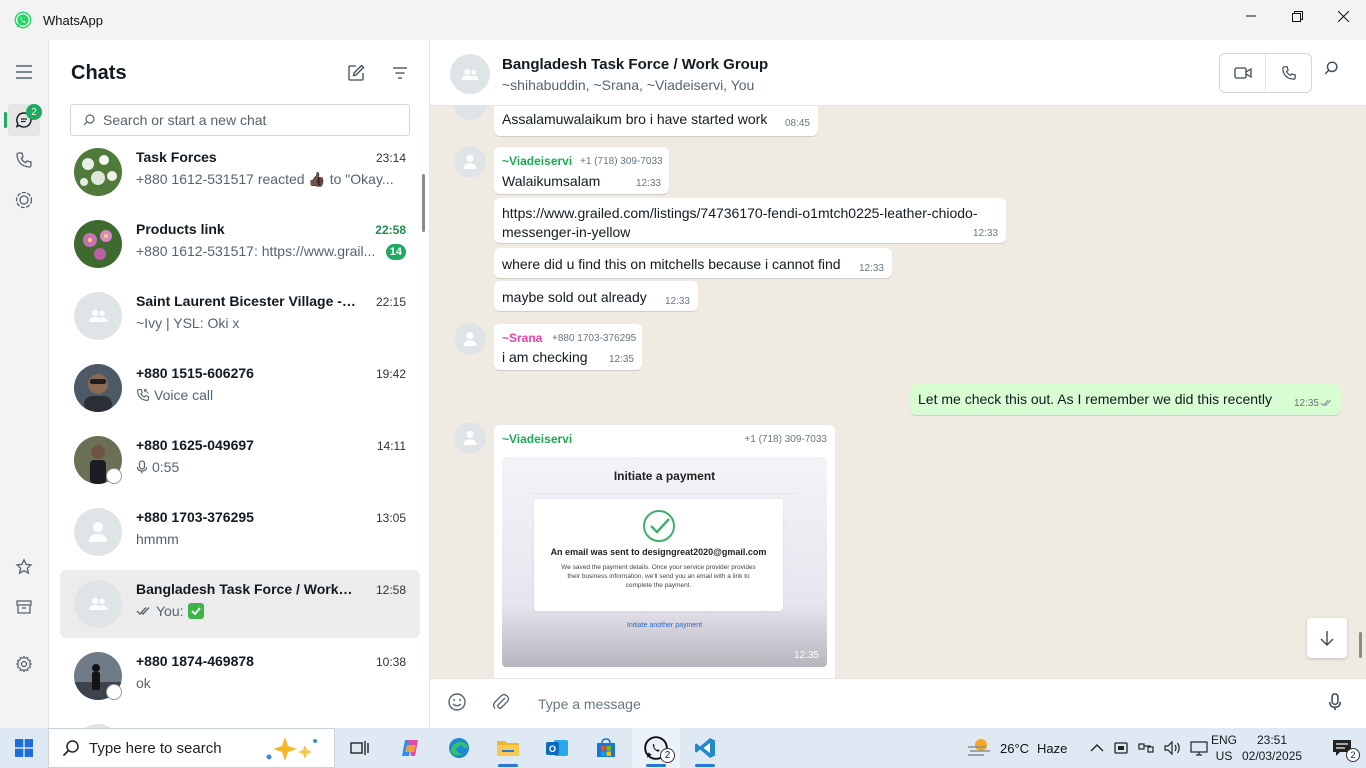 The image size is (1366, 768). What do you see at coordinates (390, 374) in the screenshot?
I see `chat-time: 19:42` at bounding box center [390, 374].